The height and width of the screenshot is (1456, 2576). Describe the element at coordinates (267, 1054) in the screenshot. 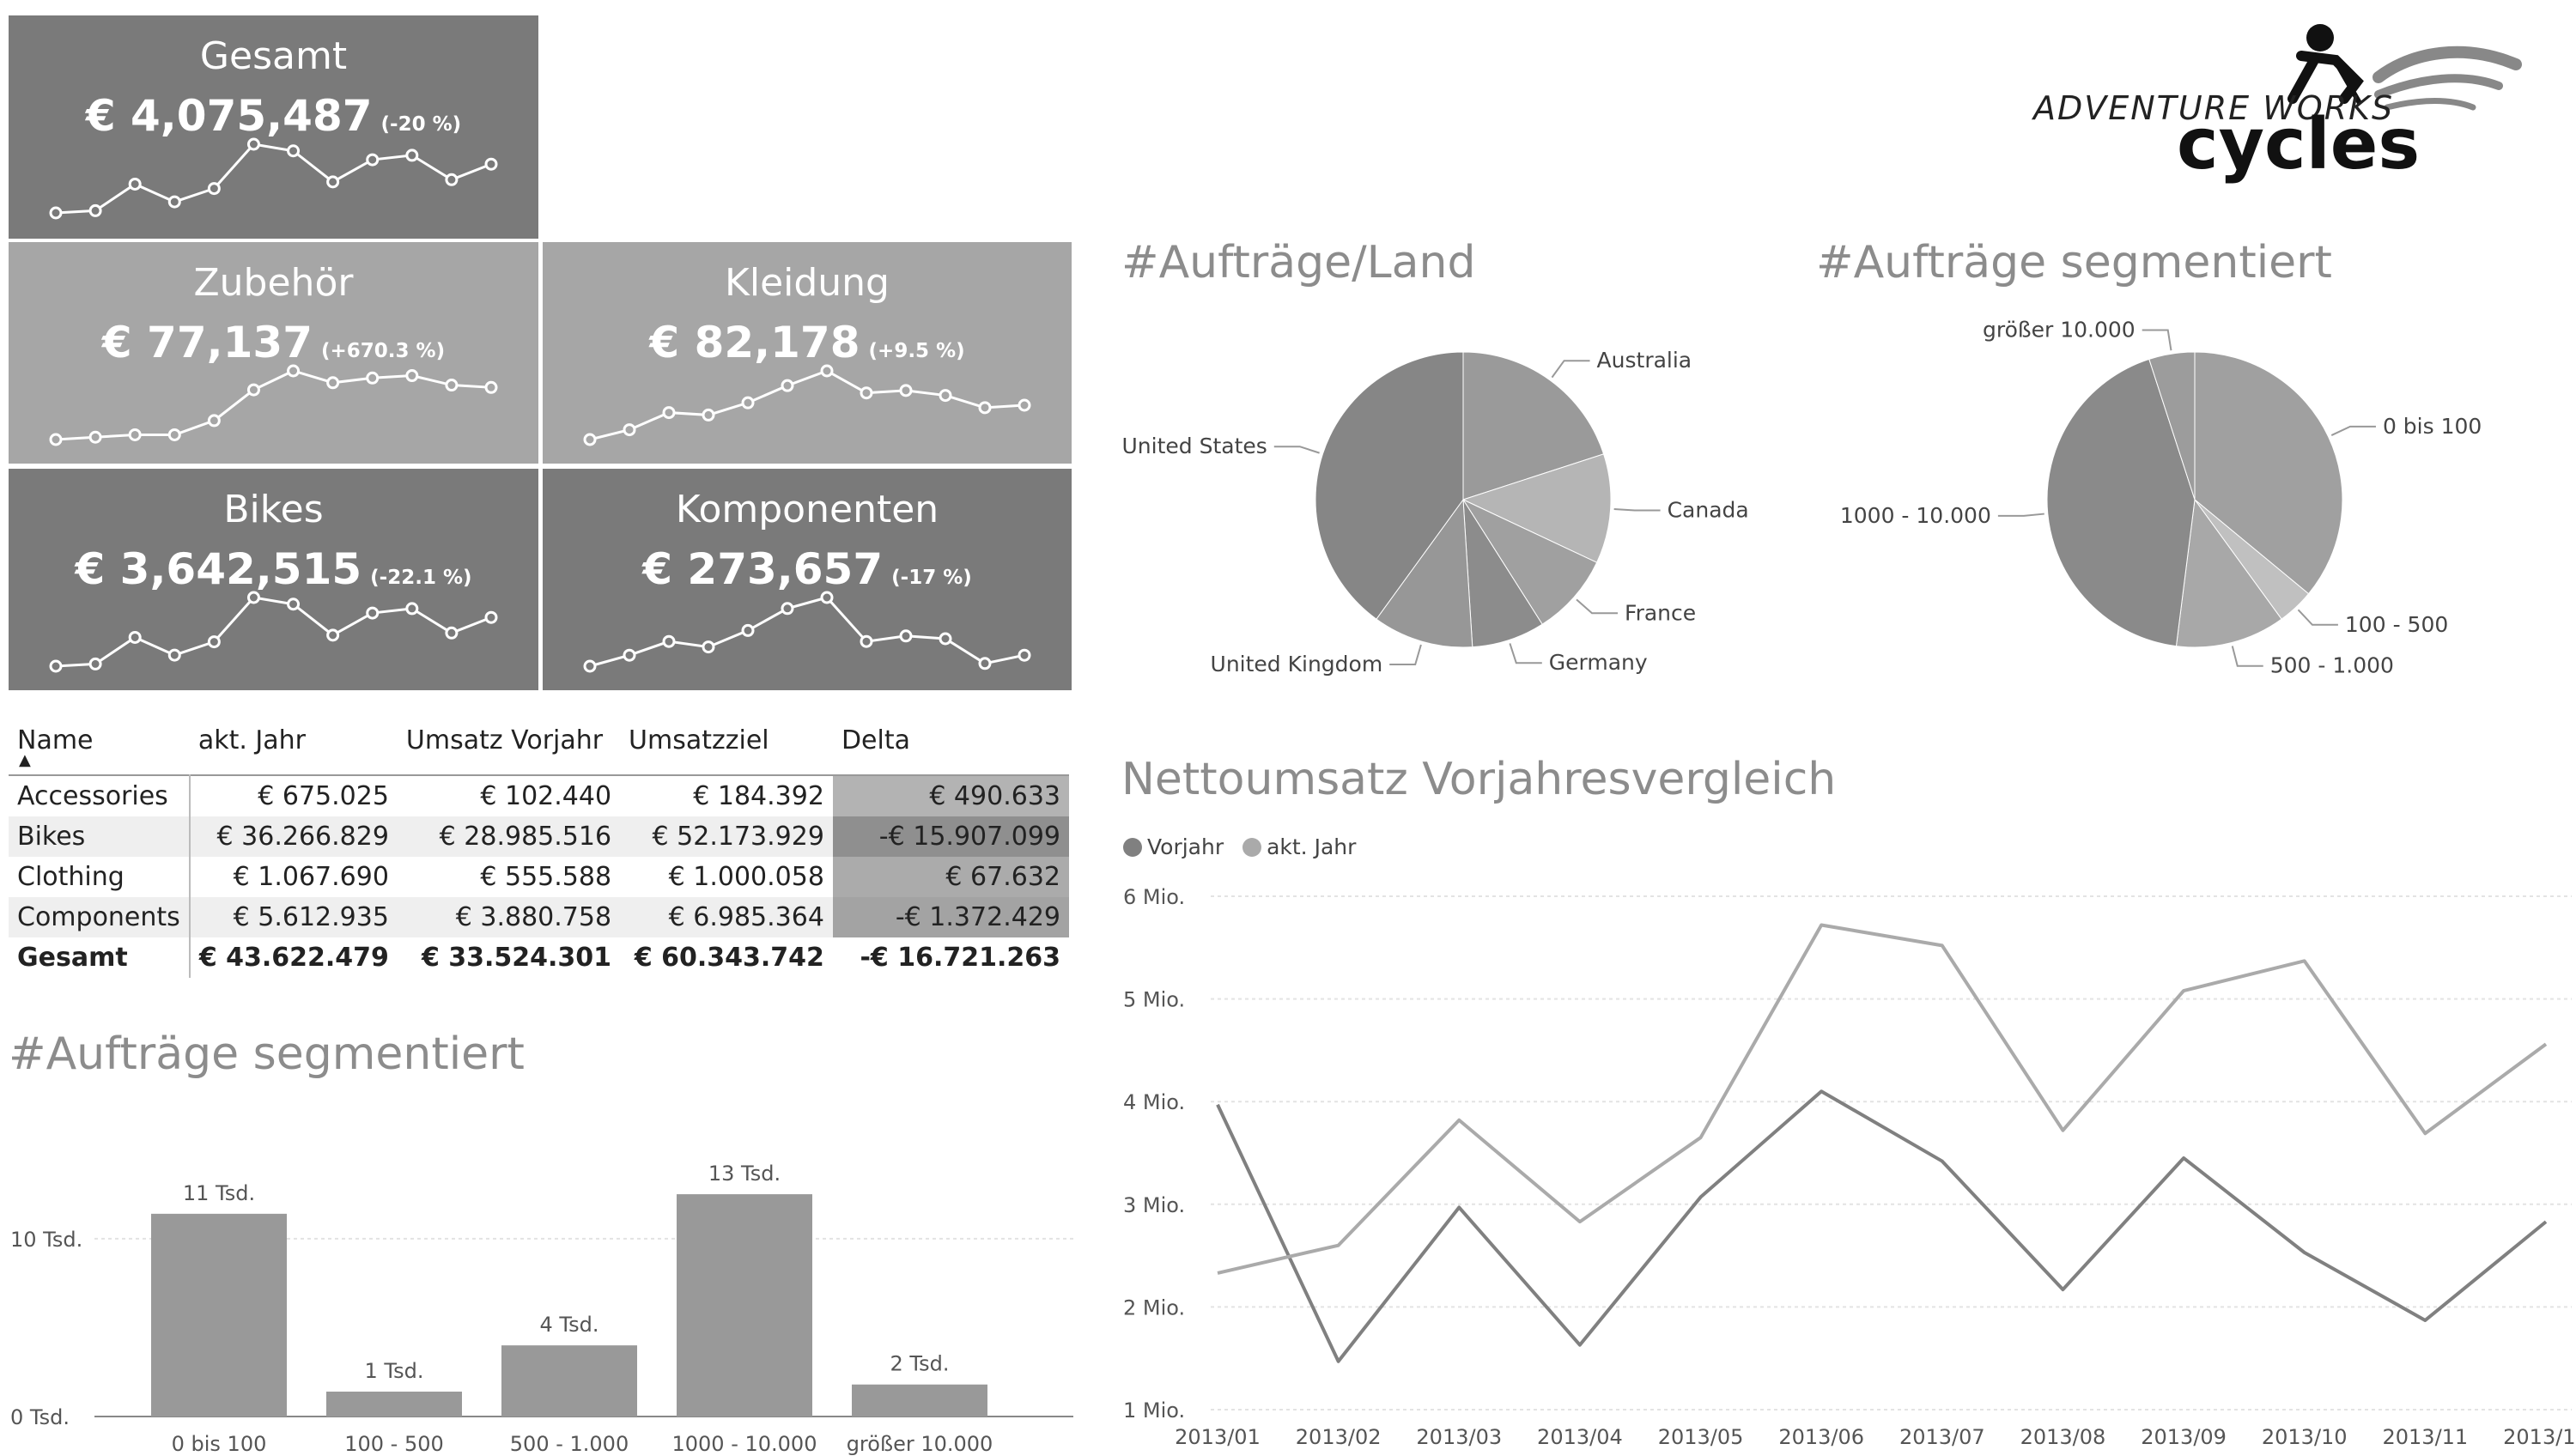

I see `title-bar-seg: #Aufträge segmentiert` at that location.